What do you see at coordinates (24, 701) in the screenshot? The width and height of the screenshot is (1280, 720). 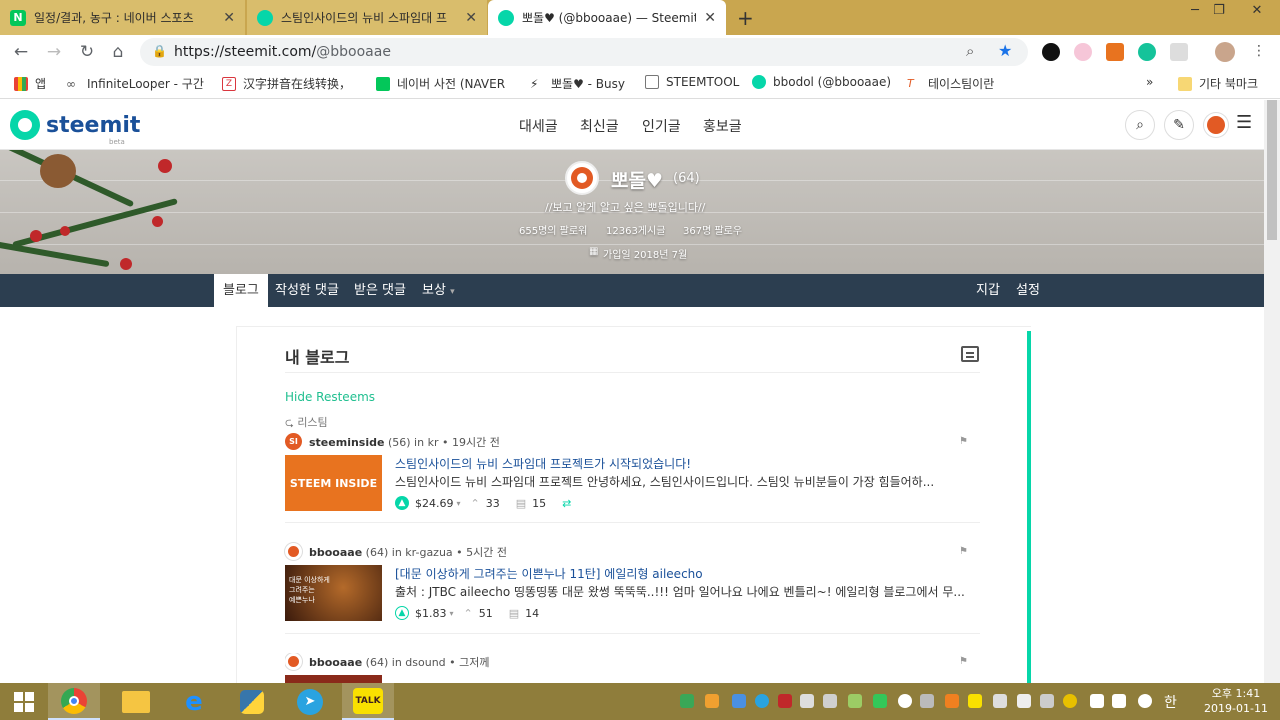 I see `windows-start-icon` at bounding box center [24, 701].